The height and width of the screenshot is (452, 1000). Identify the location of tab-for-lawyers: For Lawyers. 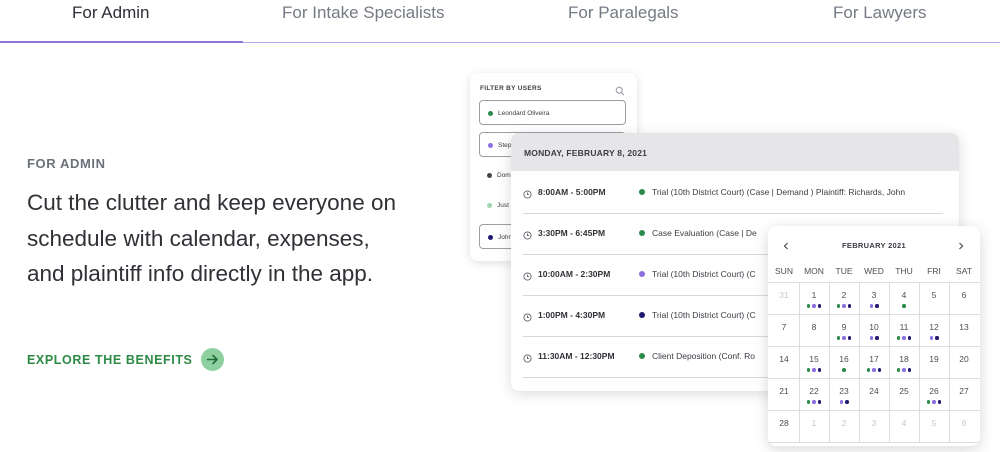
(880, 13).